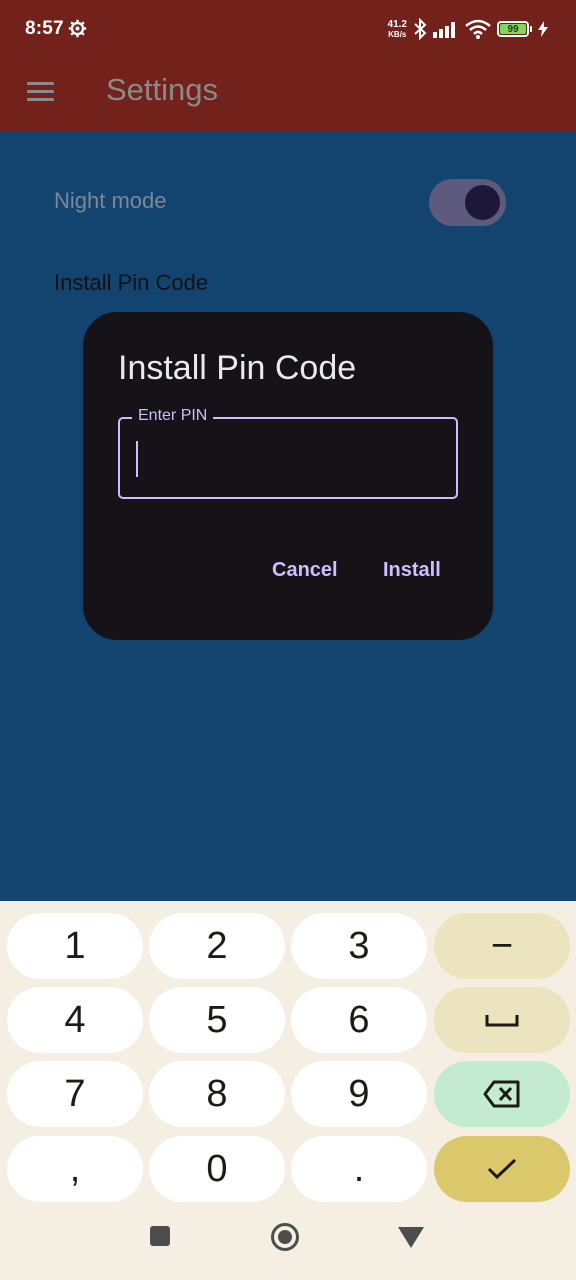 This screenshot has height=1280, width=576. I want to click on key-backspace, so click(502, 1094).